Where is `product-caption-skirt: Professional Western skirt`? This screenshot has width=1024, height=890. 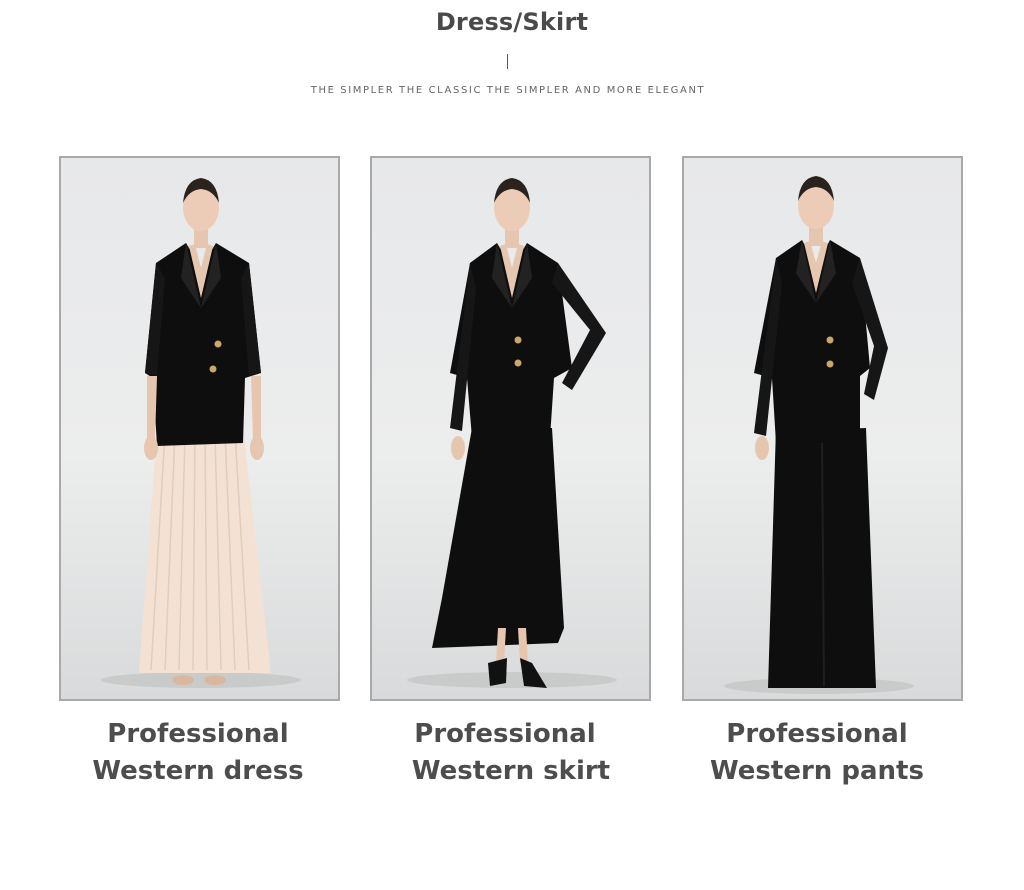
product-caption-skirt: Professional Western skirt is located at coordinates (511, 753).